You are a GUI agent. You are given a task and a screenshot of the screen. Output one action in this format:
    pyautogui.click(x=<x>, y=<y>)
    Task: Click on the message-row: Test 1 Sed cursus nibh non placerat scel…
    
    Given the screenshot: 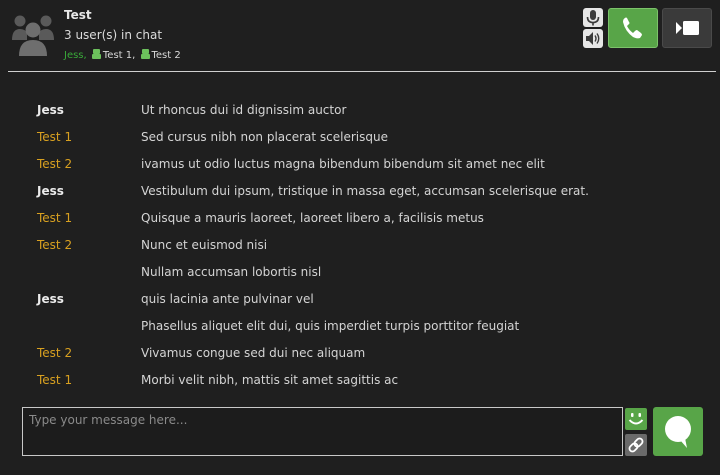 What is the action you would take?
    pyautogui.click(x=360, y=137)
    